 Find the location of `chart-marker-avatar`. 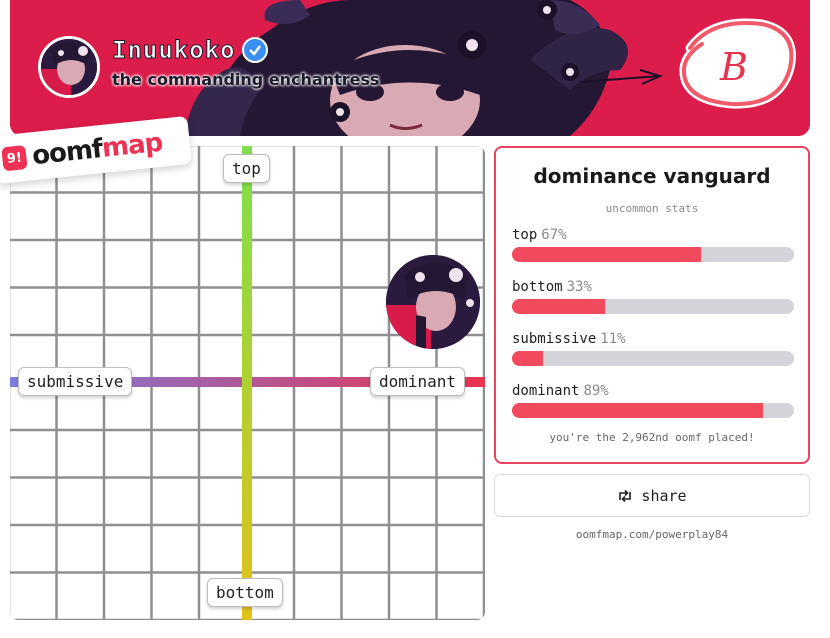

chart-marker-avatar is located at coordinates (432, 302).